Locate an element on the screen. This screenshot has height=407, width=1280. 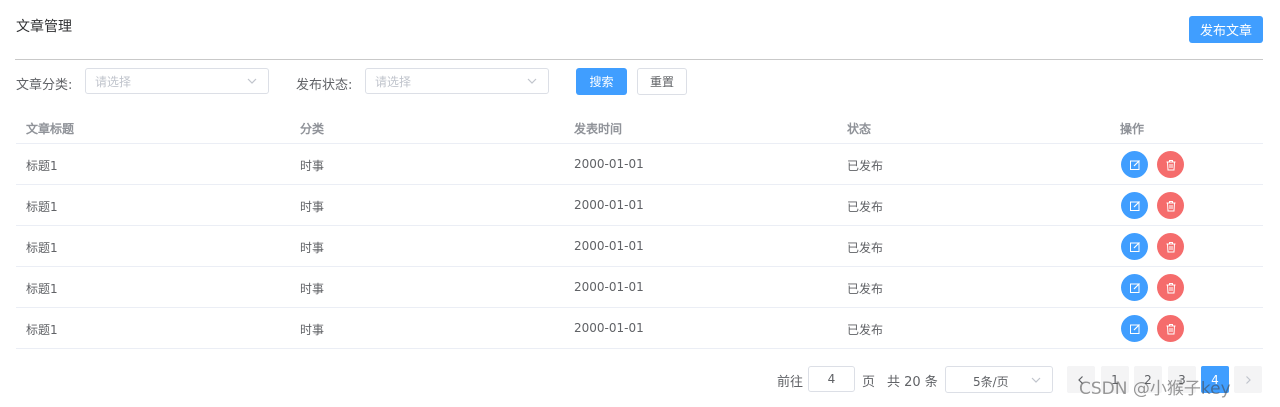
goto-label: 前往 is located at coordinates (790, 382).